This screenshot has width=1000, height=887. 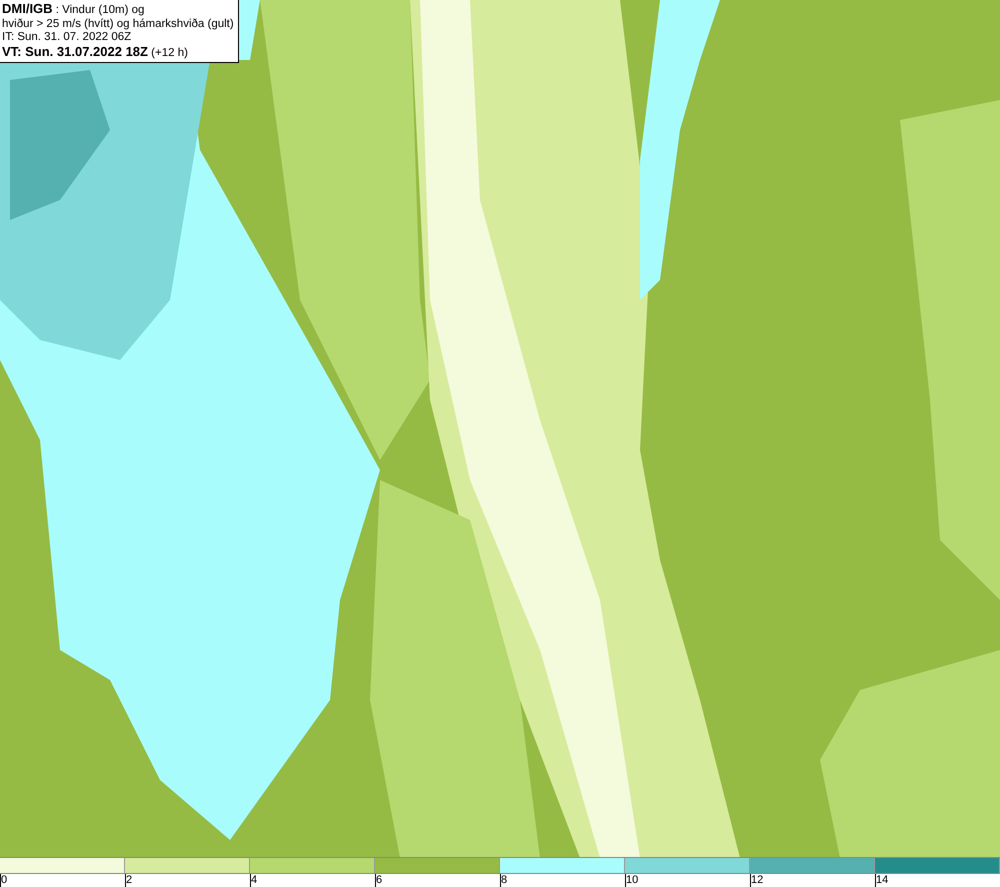 I want to click on legend-tick-label: 14, so click(x=881, y=880).